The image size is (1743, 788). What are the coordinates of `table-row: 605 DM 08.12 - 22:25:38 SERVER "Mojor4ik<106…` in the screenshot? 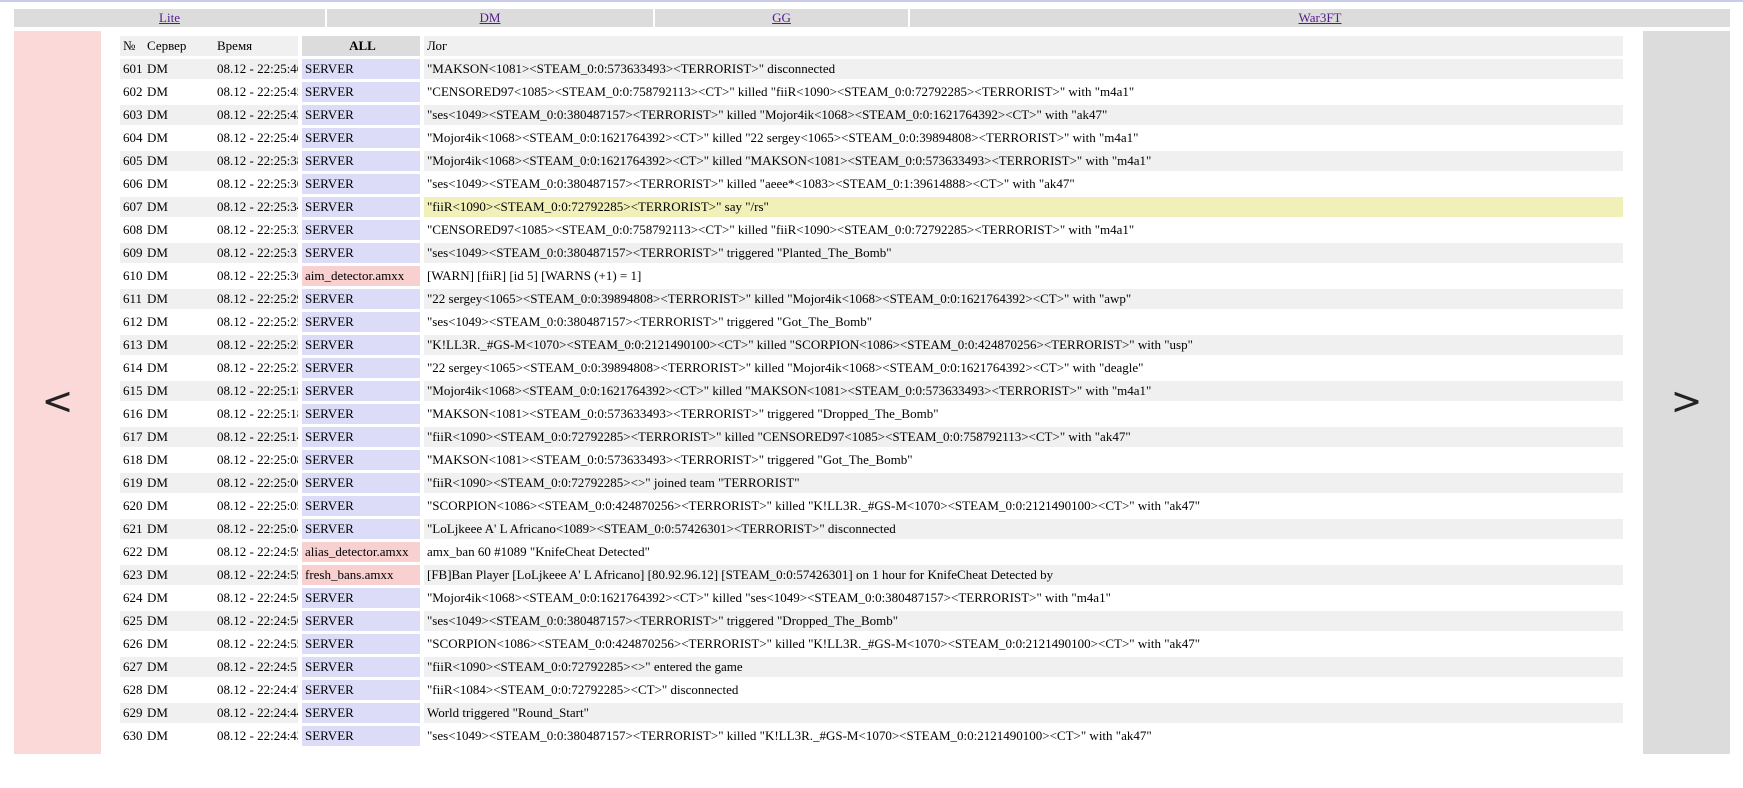 It's located at (871, 161).